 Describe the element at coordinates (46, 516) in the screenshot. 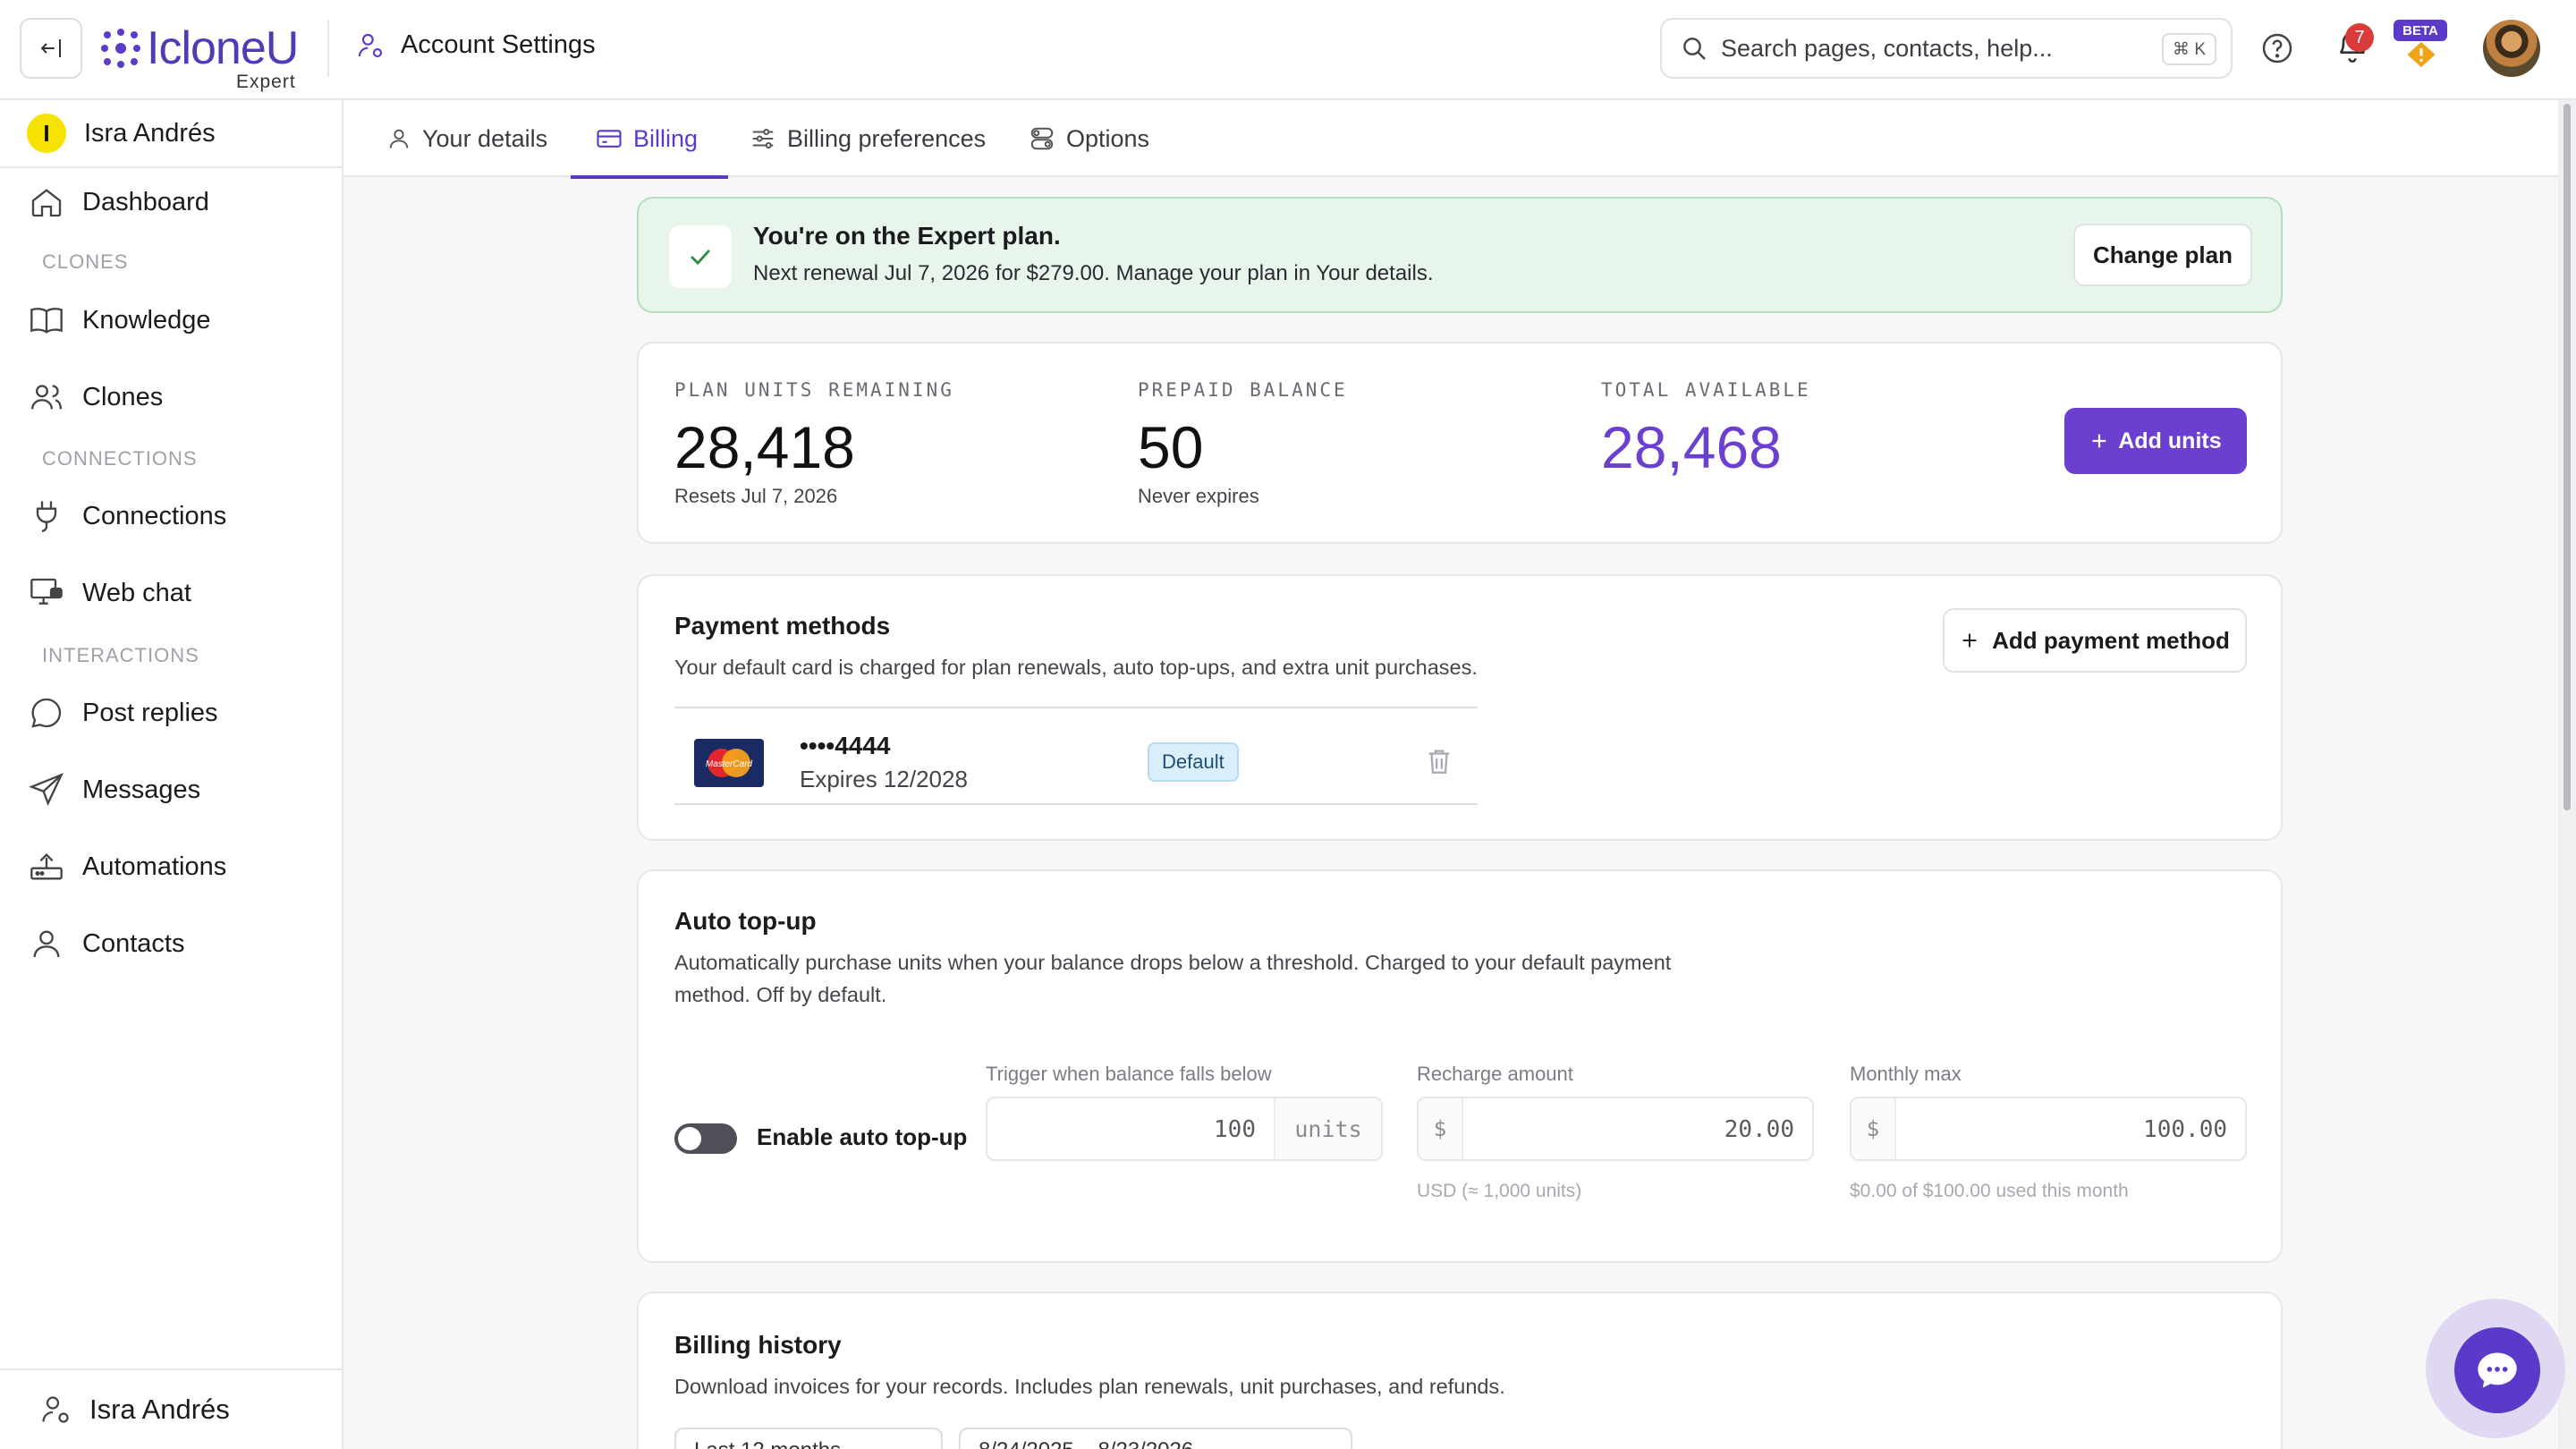

I see `plug-icon` at that location.